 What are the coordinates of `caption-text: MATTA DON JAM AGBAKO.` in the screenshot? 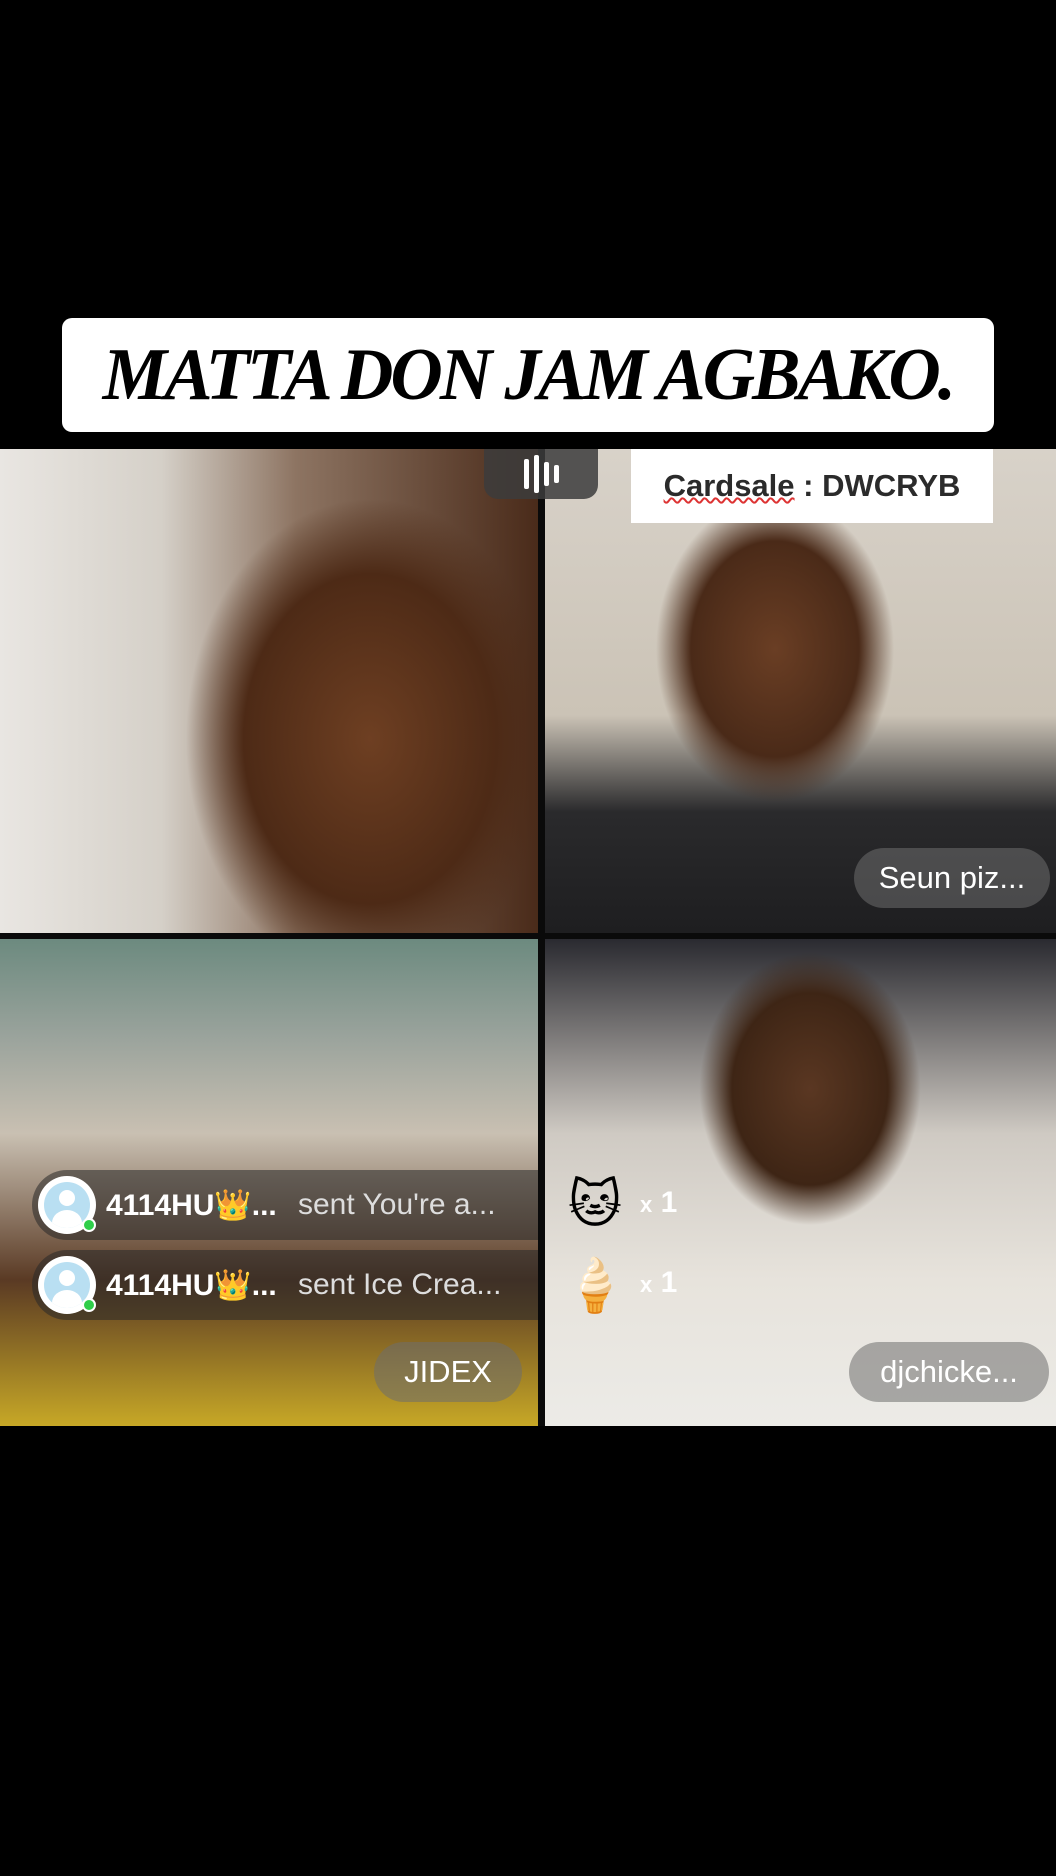 It's located at (529, 374).